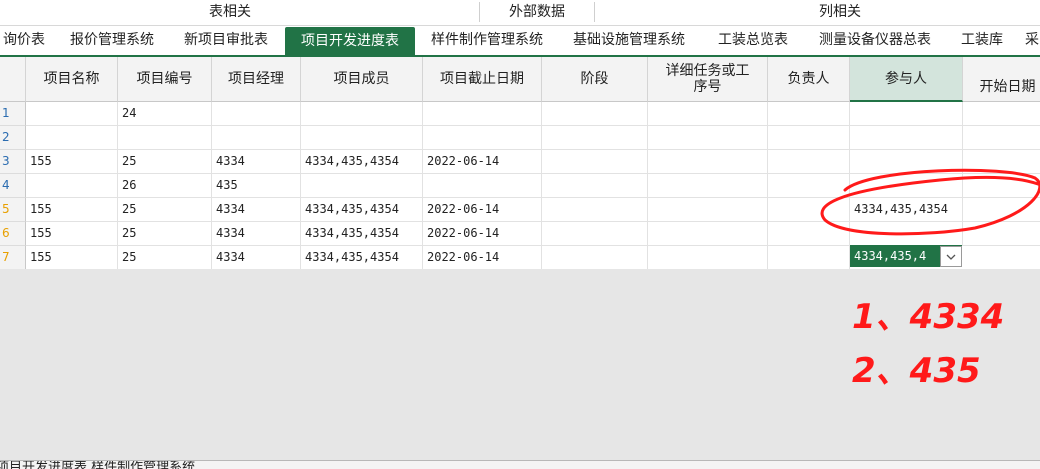 The image size is (1040, 469). Describe the element at coordinates (13, 162) in the screenshot. I see `row-header: 3` at that location.